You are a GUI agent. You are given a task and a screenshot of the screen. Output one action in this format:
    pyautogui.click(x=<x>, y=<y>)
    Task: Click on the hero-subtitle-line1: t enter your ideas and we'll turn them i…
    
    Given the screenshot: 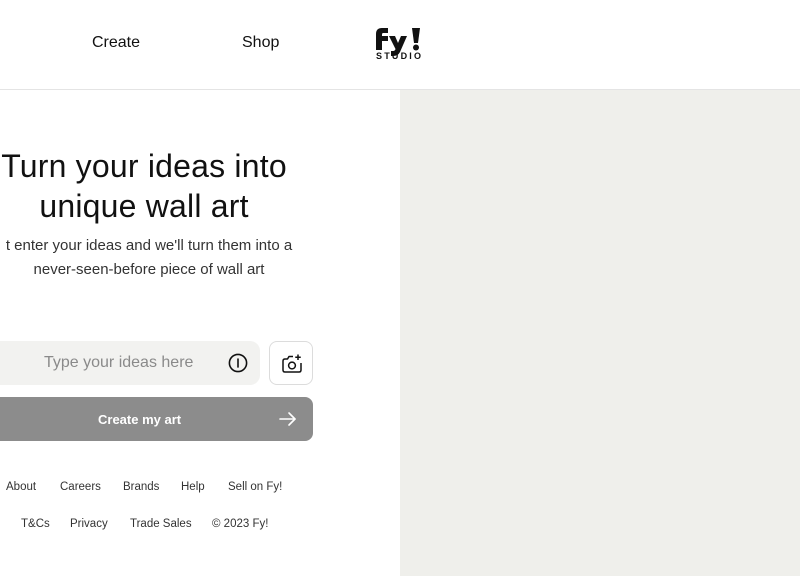 What is the action you would take?
    pyautogui.click(x=149, y=245)
    